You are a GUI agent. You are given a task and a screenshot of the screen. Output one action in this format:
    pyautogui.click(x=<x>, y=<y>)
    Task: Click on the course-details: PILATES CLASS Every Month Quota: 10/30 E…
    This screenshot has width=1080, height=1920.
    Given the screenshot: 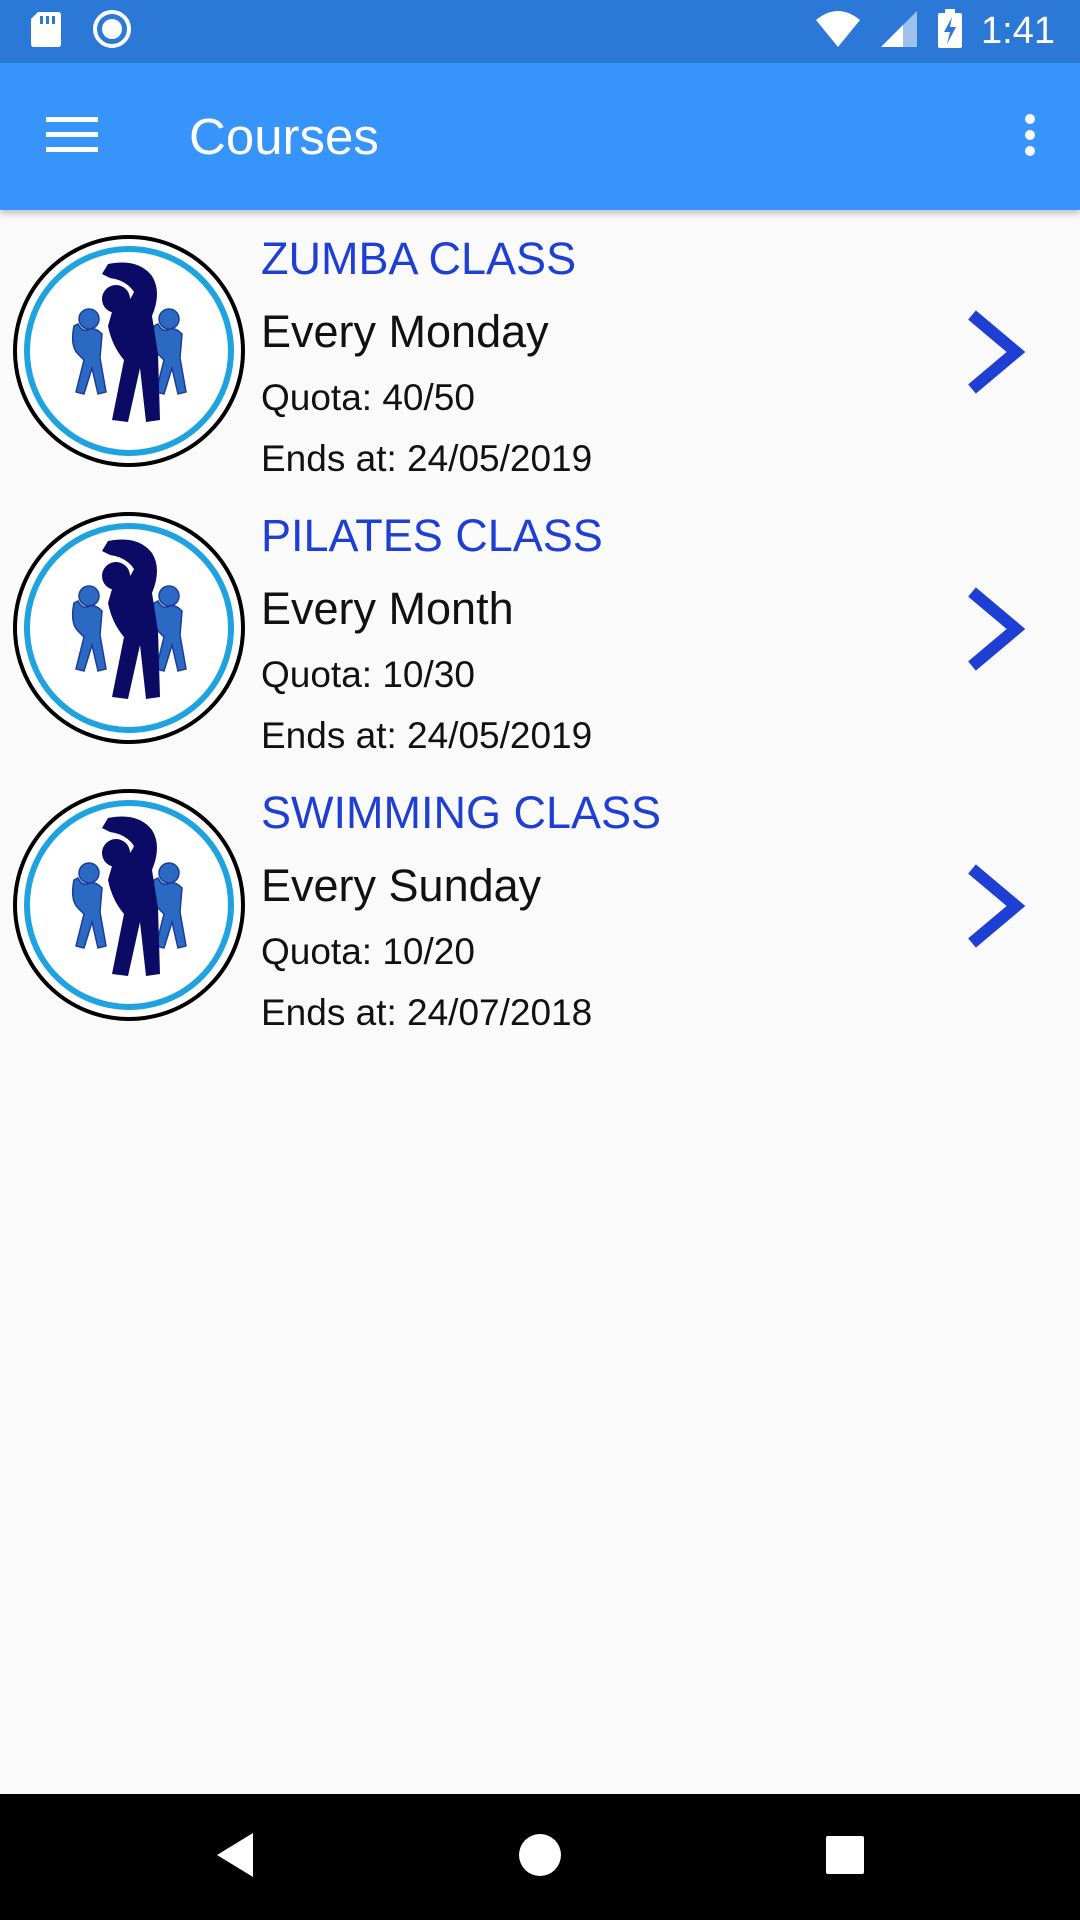 What is the action you would take?
    pyautogui.click(x=432, y=633)
    